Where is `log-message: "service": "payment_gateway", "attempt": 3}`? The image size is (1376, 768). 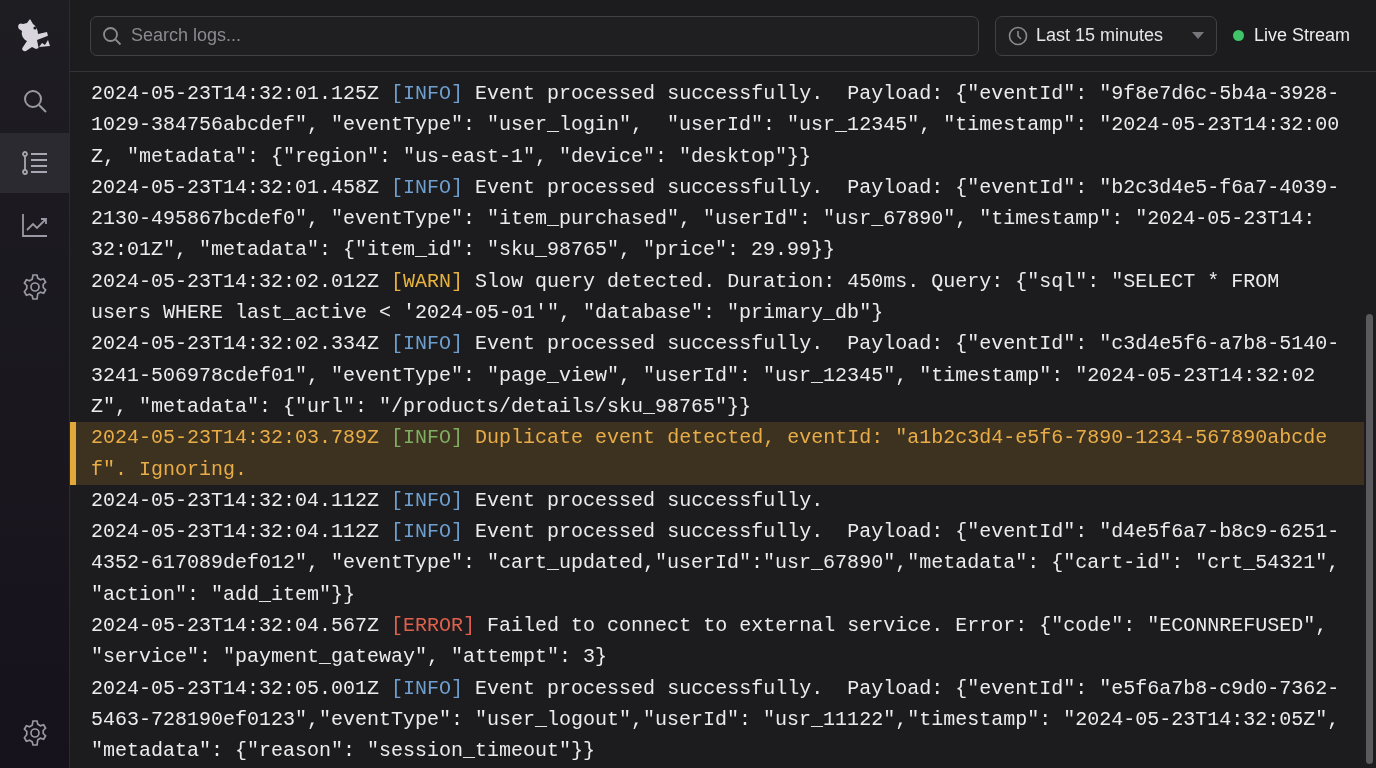 log-message: "service": "payment_gateway", "attempt": 3} is located at coordinates (349, 657).